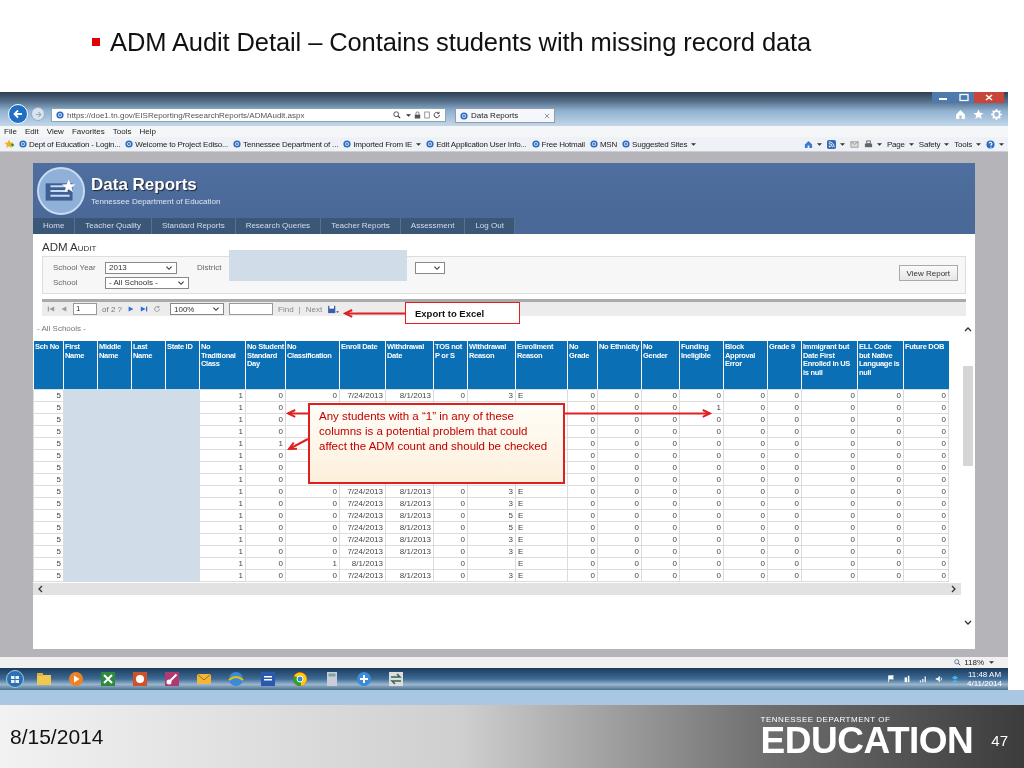  I want to click on find-field, so click(251, 309).